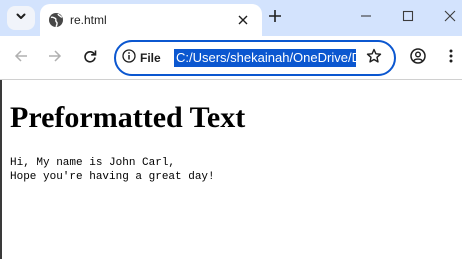 Image resolution: width=462 pixels, height=259 pixels. Describe the element at coordinates (151, 20) in the screenshot. I see `browser-tab-active: re.html` at that location.